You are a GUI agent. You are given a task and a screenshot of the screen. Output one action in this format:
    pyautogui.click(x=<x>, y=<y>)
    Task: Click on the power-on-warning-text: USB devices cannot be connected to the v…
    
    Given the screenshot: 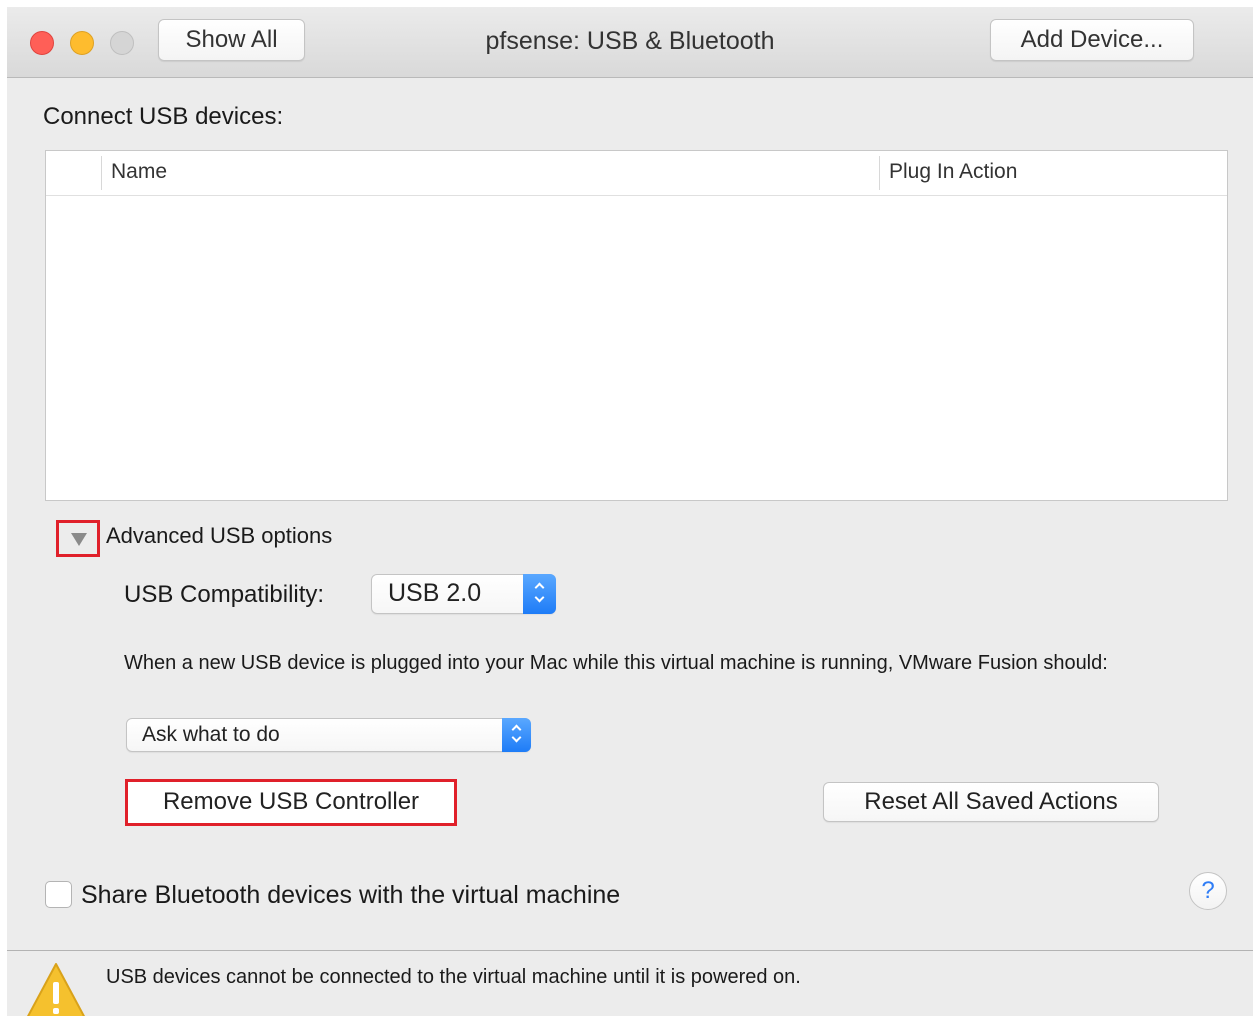 What is the action you would take?
    pyautogui.click(x=453, y=977)
    